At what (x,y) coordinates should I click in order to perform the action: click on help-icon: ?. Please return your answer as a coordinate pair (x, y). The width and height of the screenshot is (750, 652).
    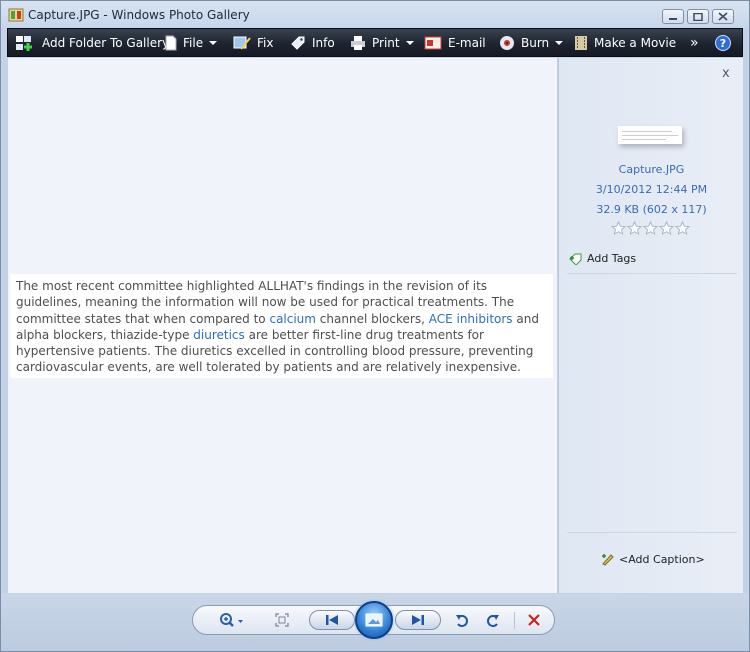
    Looking at the image, I should click on (723, 42).